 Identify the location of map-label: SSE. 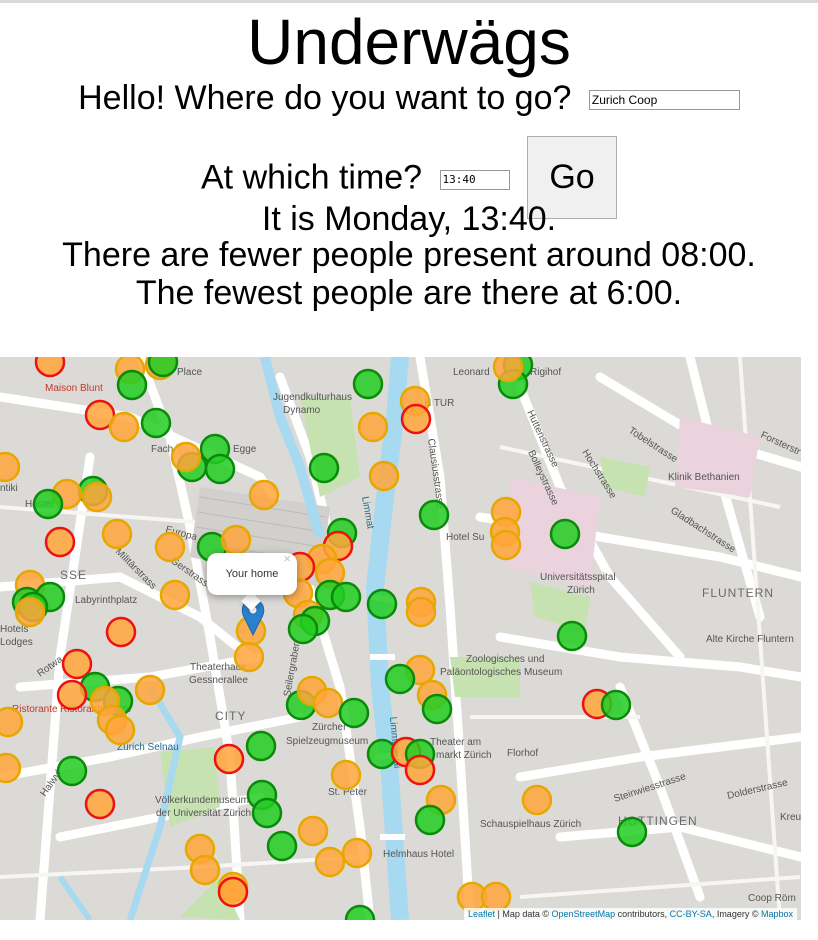
(73, 575).